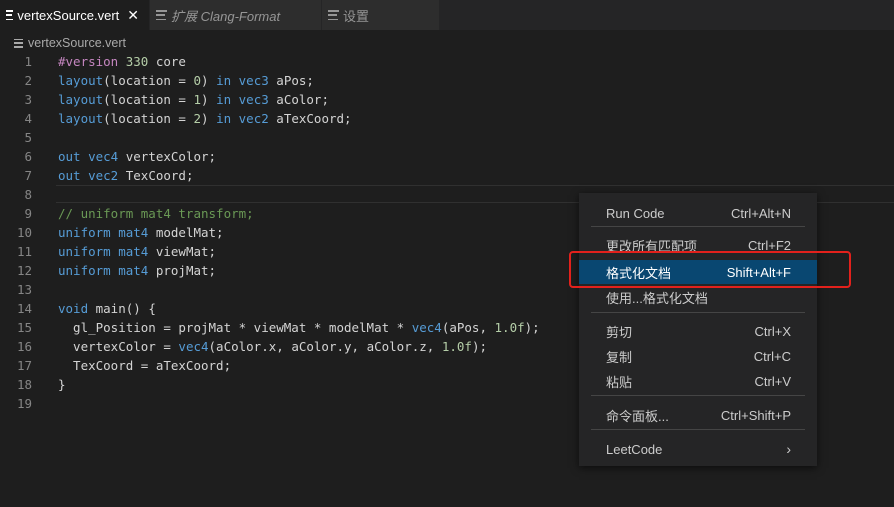 The image size is (894, 507). What do you see at coordinates (698, 449) in the screenshot?
I see `menu-item: LeetCode ›` at bounding box center [698, 449].